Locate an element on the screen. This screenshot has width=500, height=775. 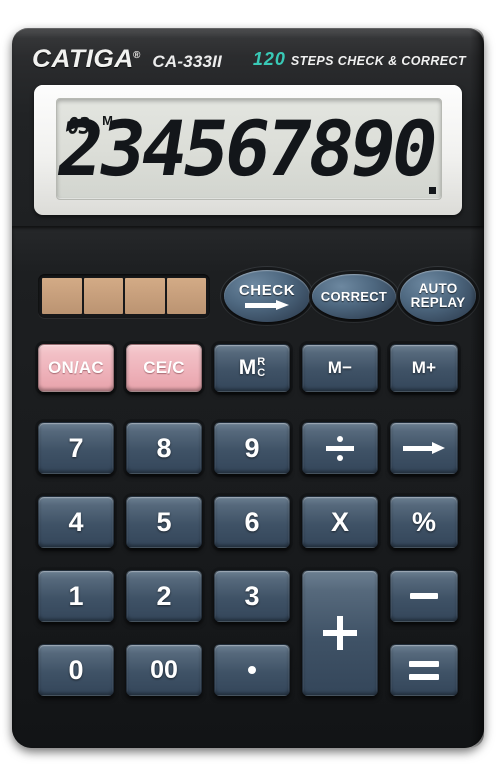
mrc-glyph: M R C is located at coordinates (252, 368).